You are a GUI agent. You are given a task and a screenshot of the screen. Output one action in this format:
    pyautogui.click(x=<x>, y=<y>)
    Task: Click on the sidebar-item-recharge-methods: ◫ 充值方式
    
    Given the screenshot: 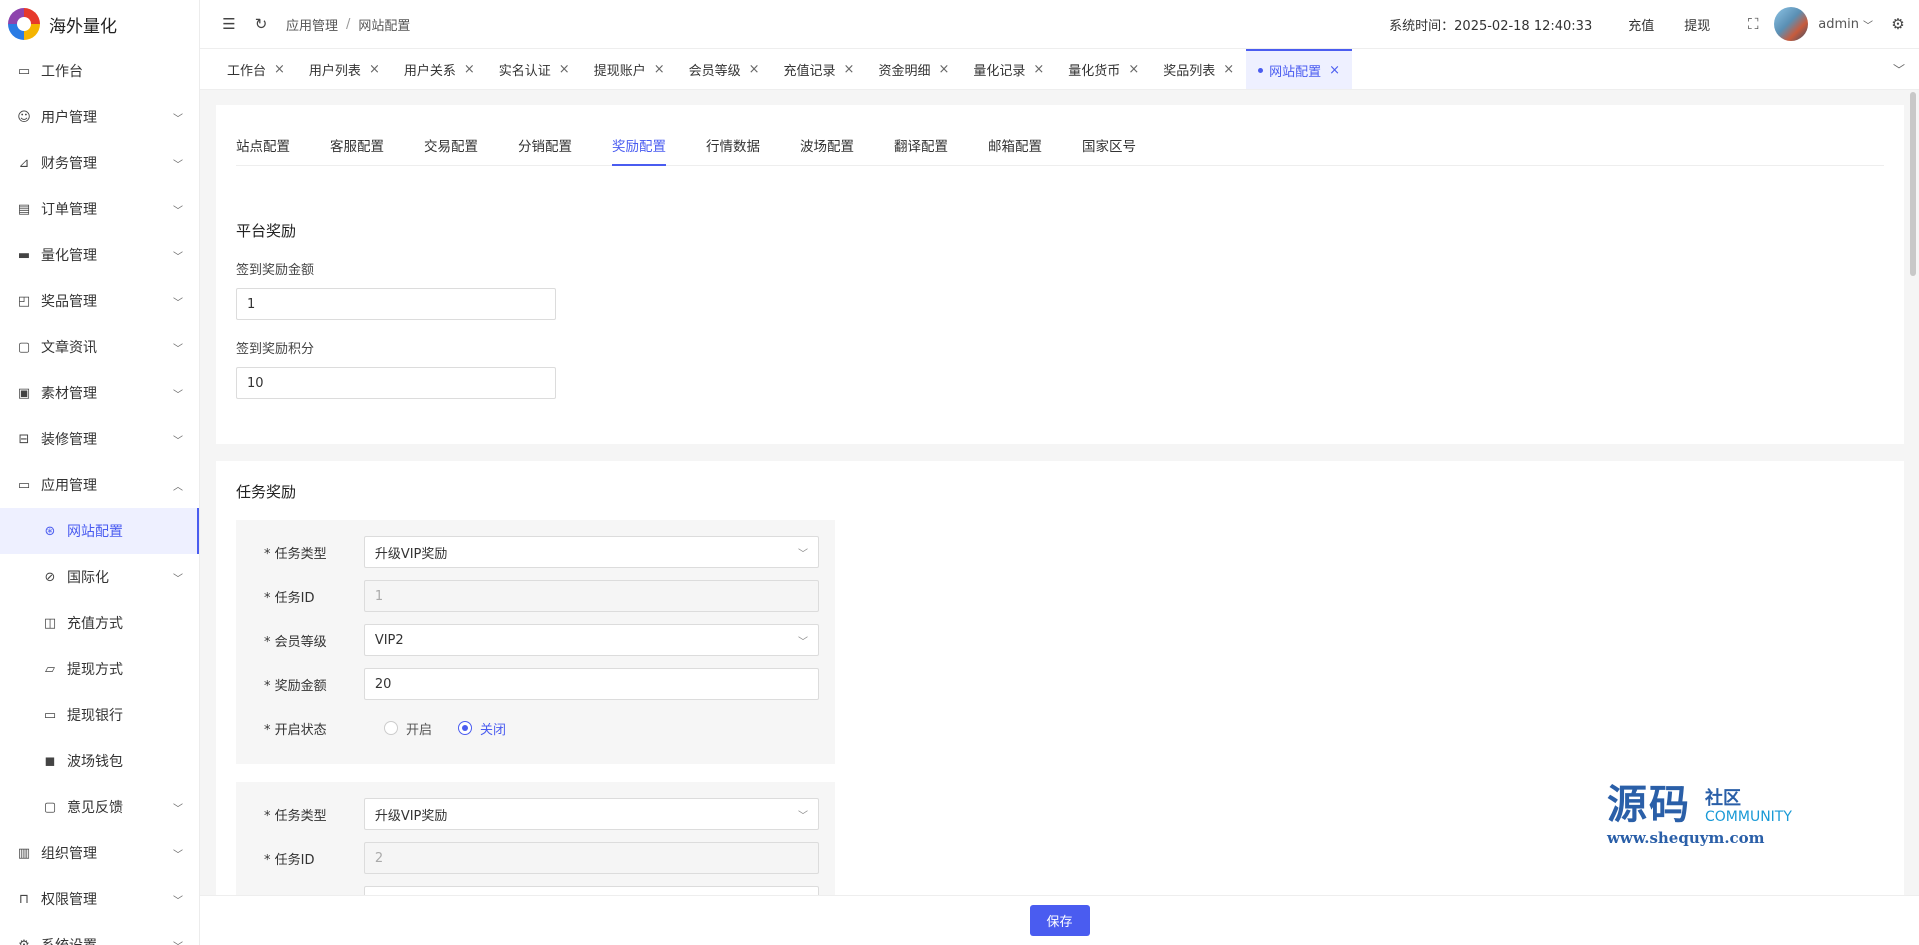 What is the action you would take?
    pyautogui.click(x=99, y=623)
    